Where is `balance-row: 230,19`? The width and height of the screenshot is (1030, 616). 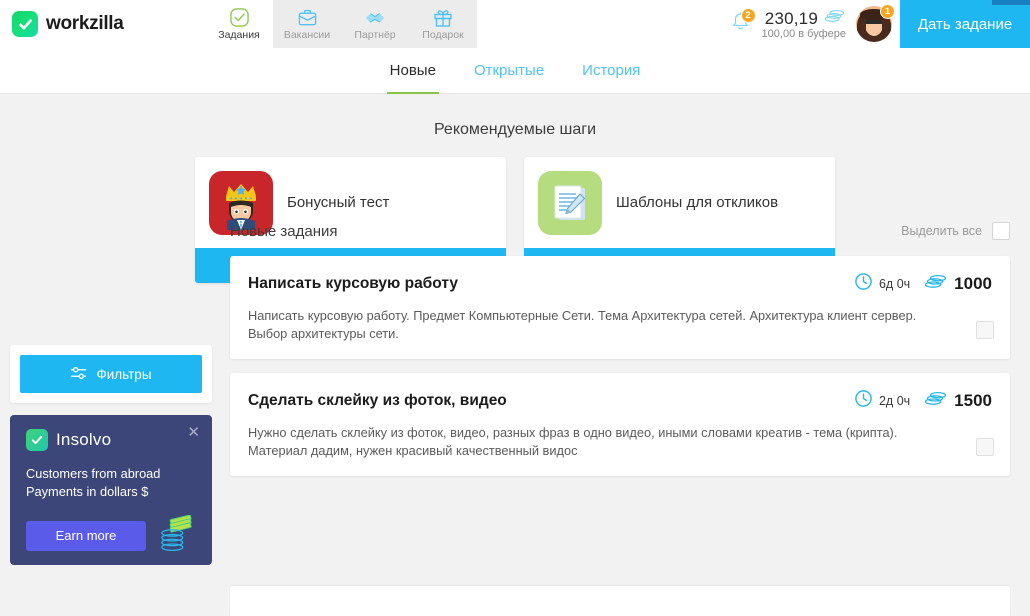
balance-row: 230,19 is located at coordinates (805, 19).